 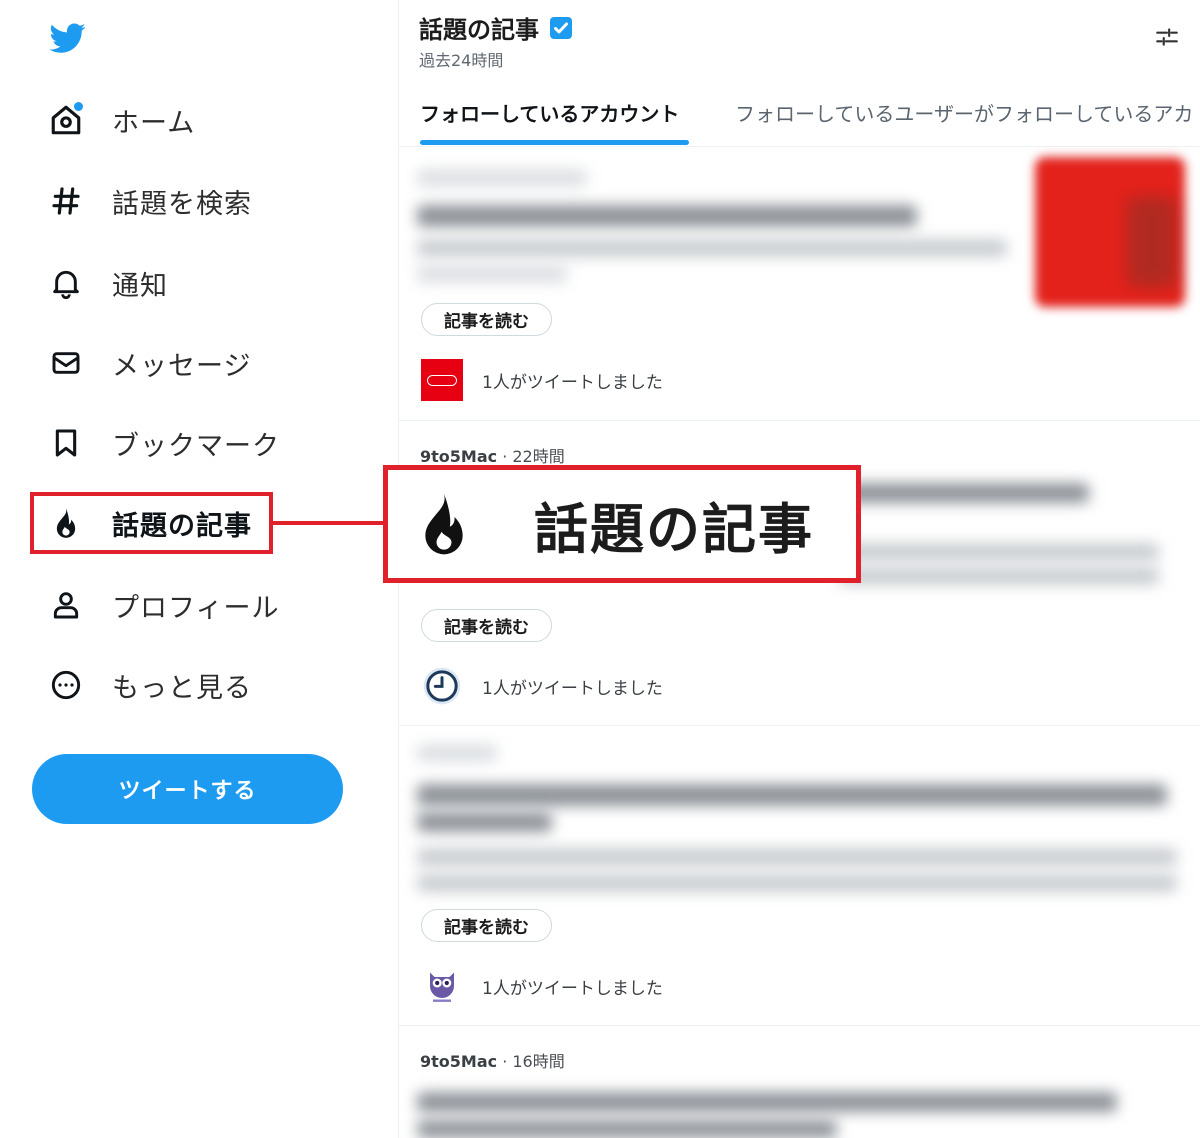 I want to click on nav-item-home: ホーム, so click(x=120, y=120).